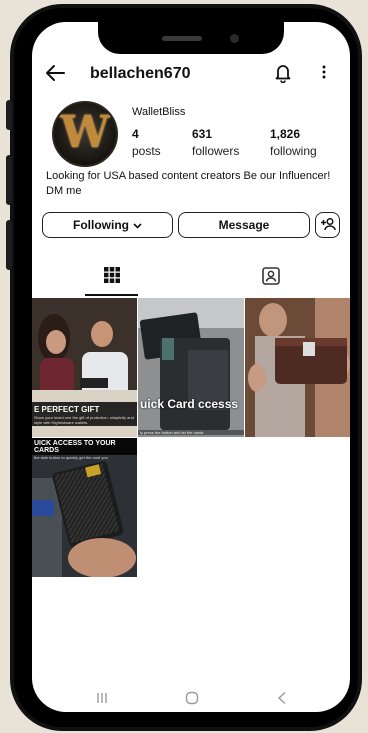 Image resolution: width=368 pixels, height=733 pixels. I want to click on profile-username: bellachen670, so click(140, 73).